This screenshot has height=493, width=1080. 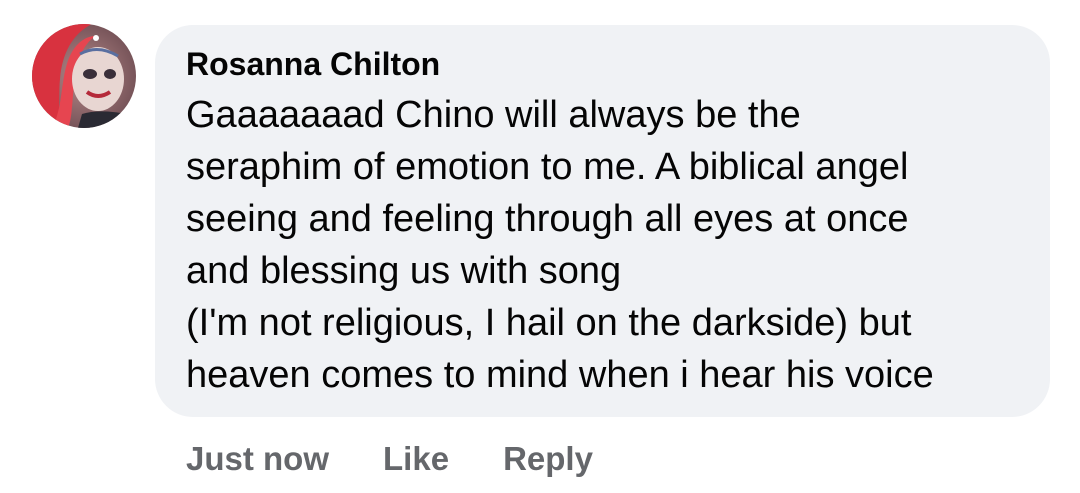 I want to click on avatar-photo-icon, so click(x=84, y=76).